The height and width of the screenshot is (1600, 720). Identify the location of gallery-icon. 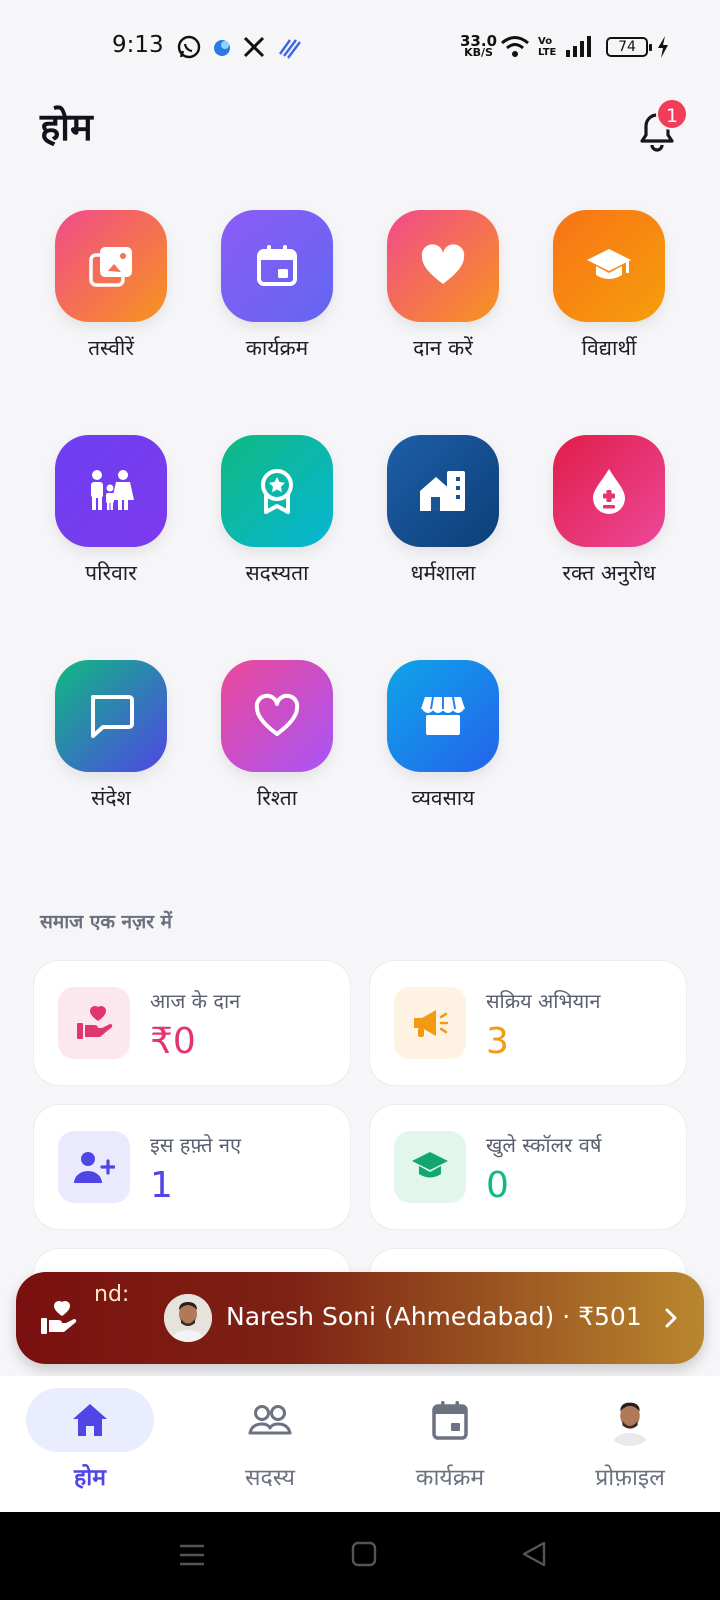
(110, 267).